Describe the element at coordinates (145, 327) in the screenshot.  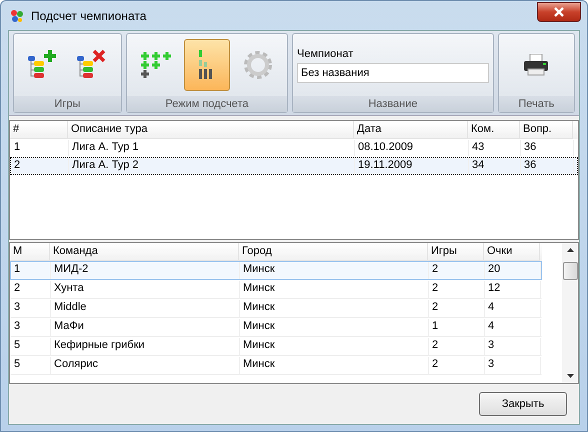
I see `table-cell: МаФи` at that location.